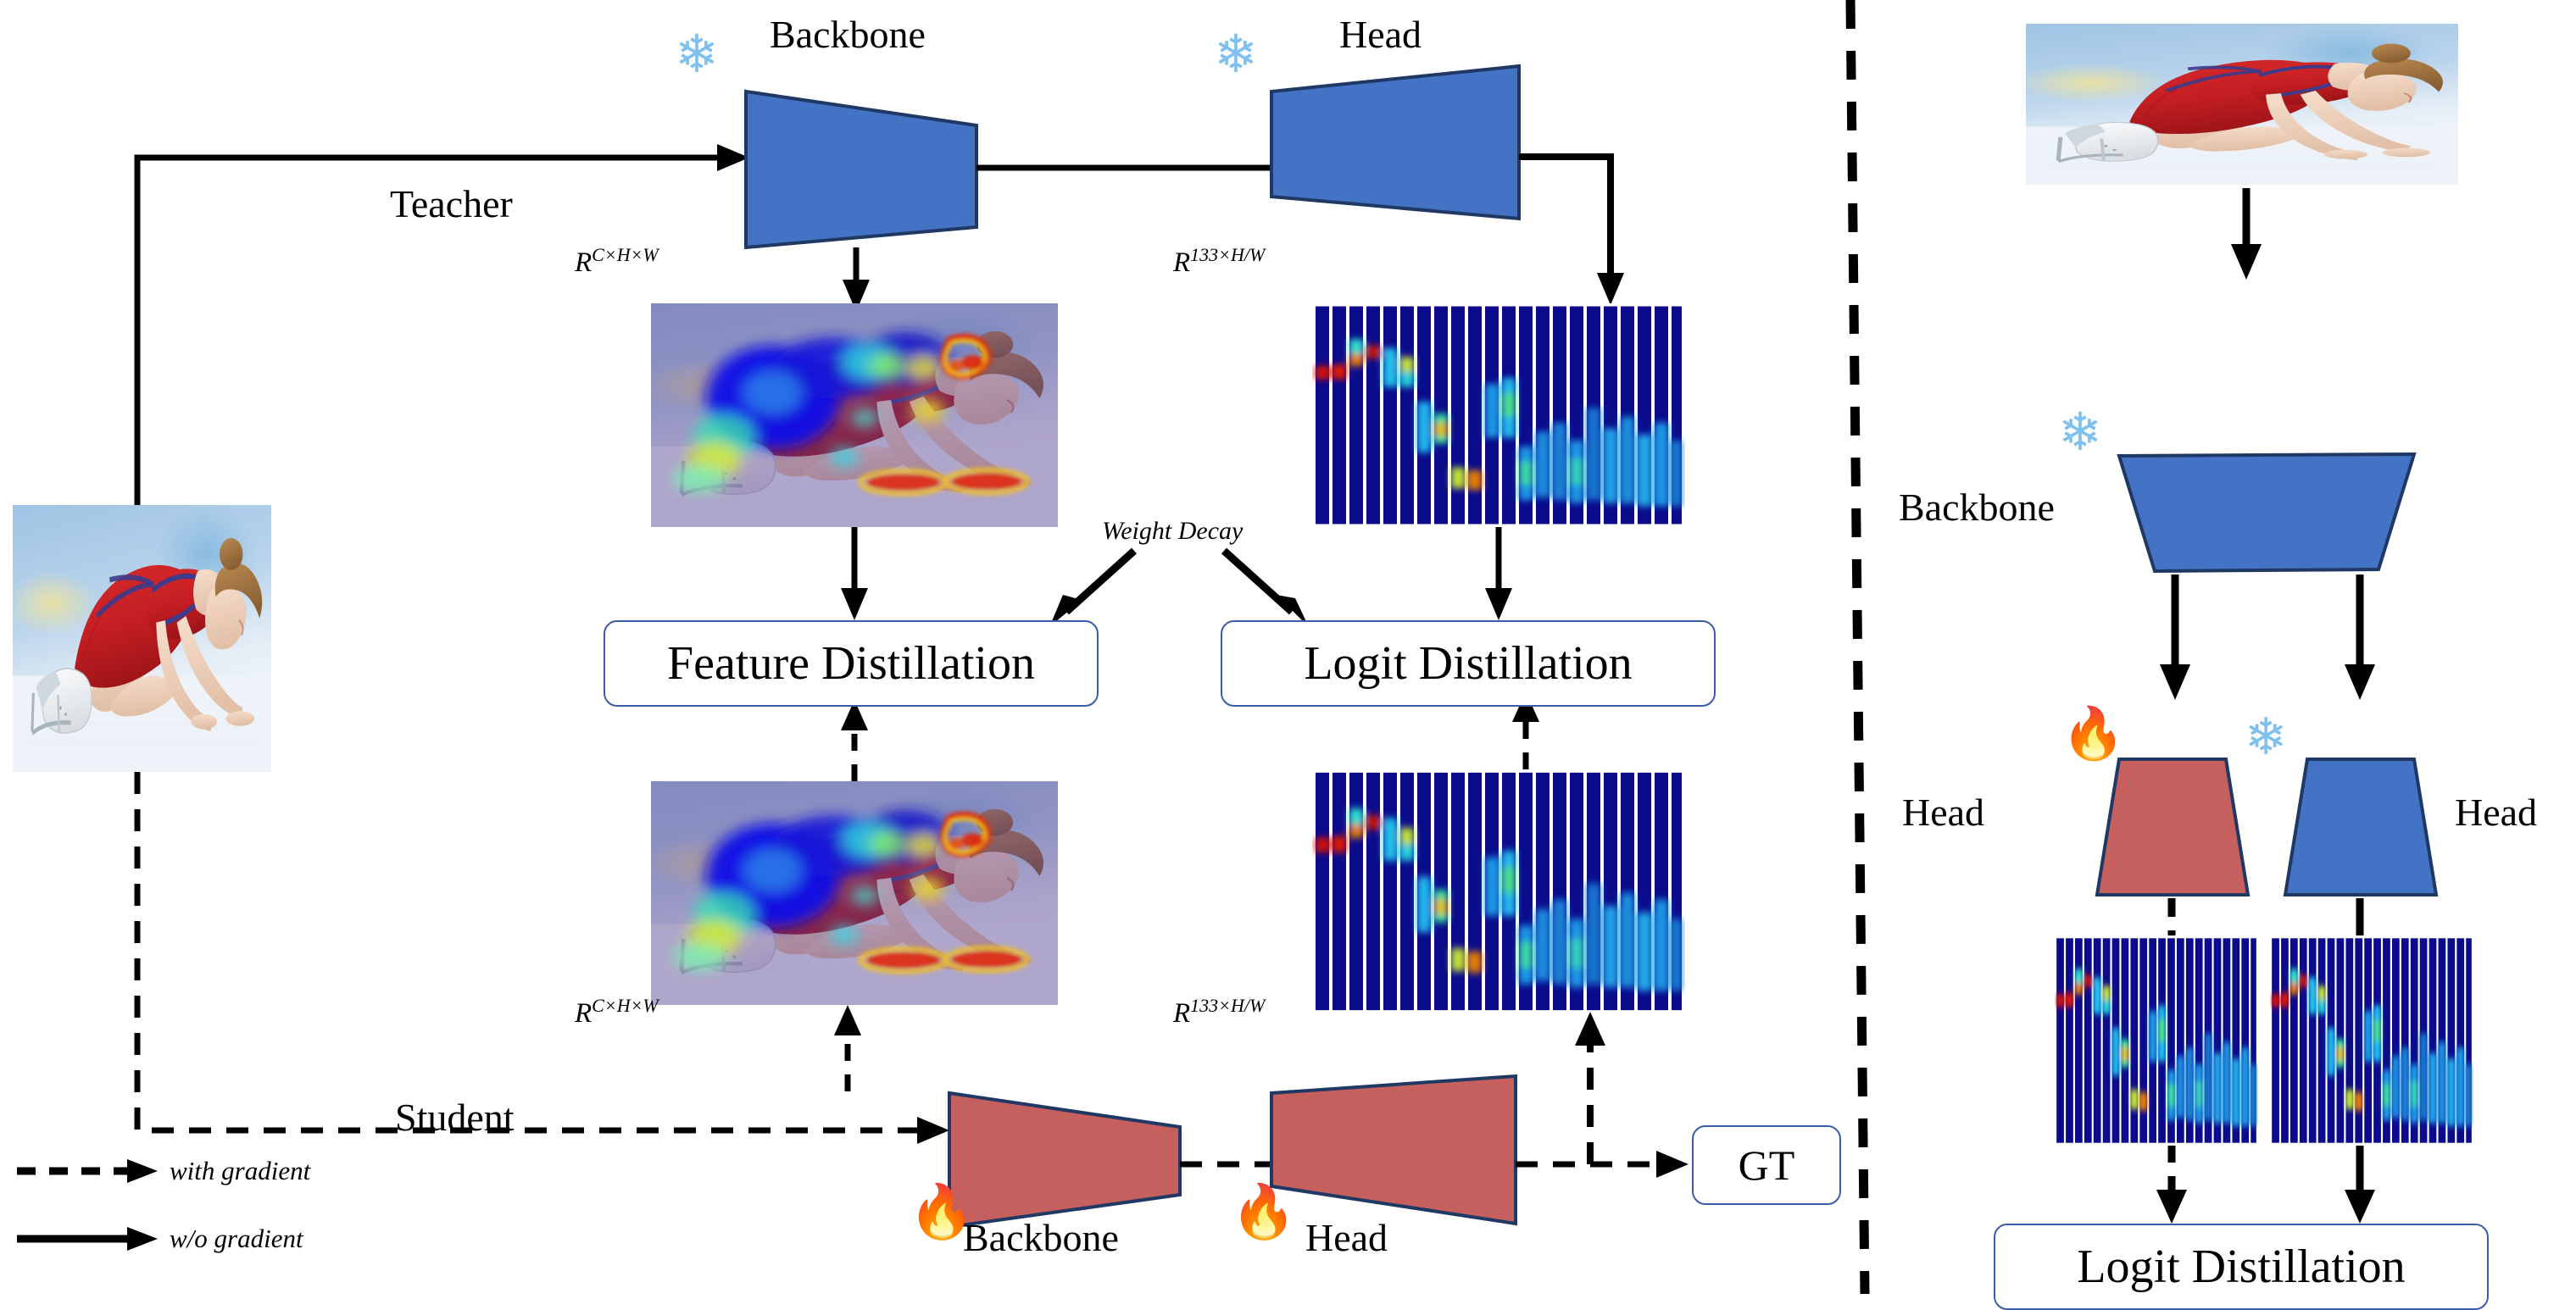 The image size is (2576, 1310). Describe the element at coordinates (1228, 254) in the screenshot. I see `teacher-logit-shape-exponent: 133×H/W` at that location.